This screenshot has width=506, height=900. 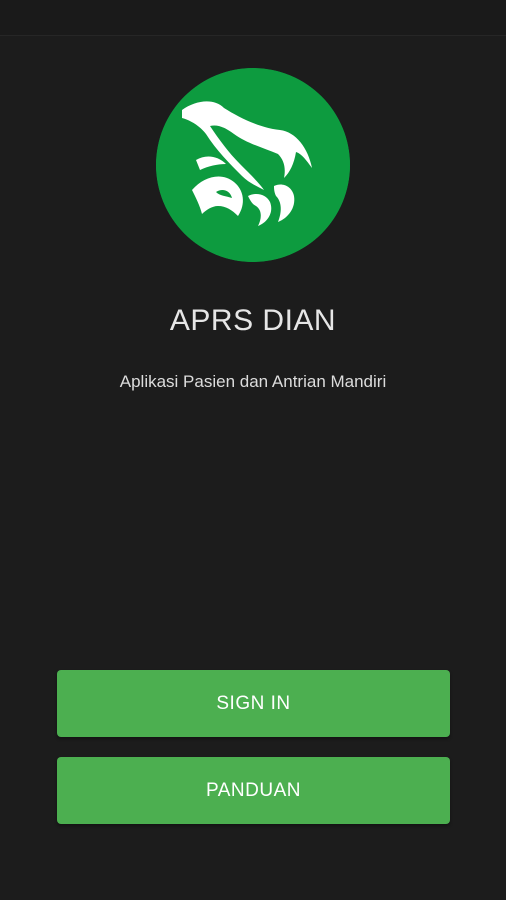 I want to click on guide-button-label: PANDUAN, so click(x=253, y=790).